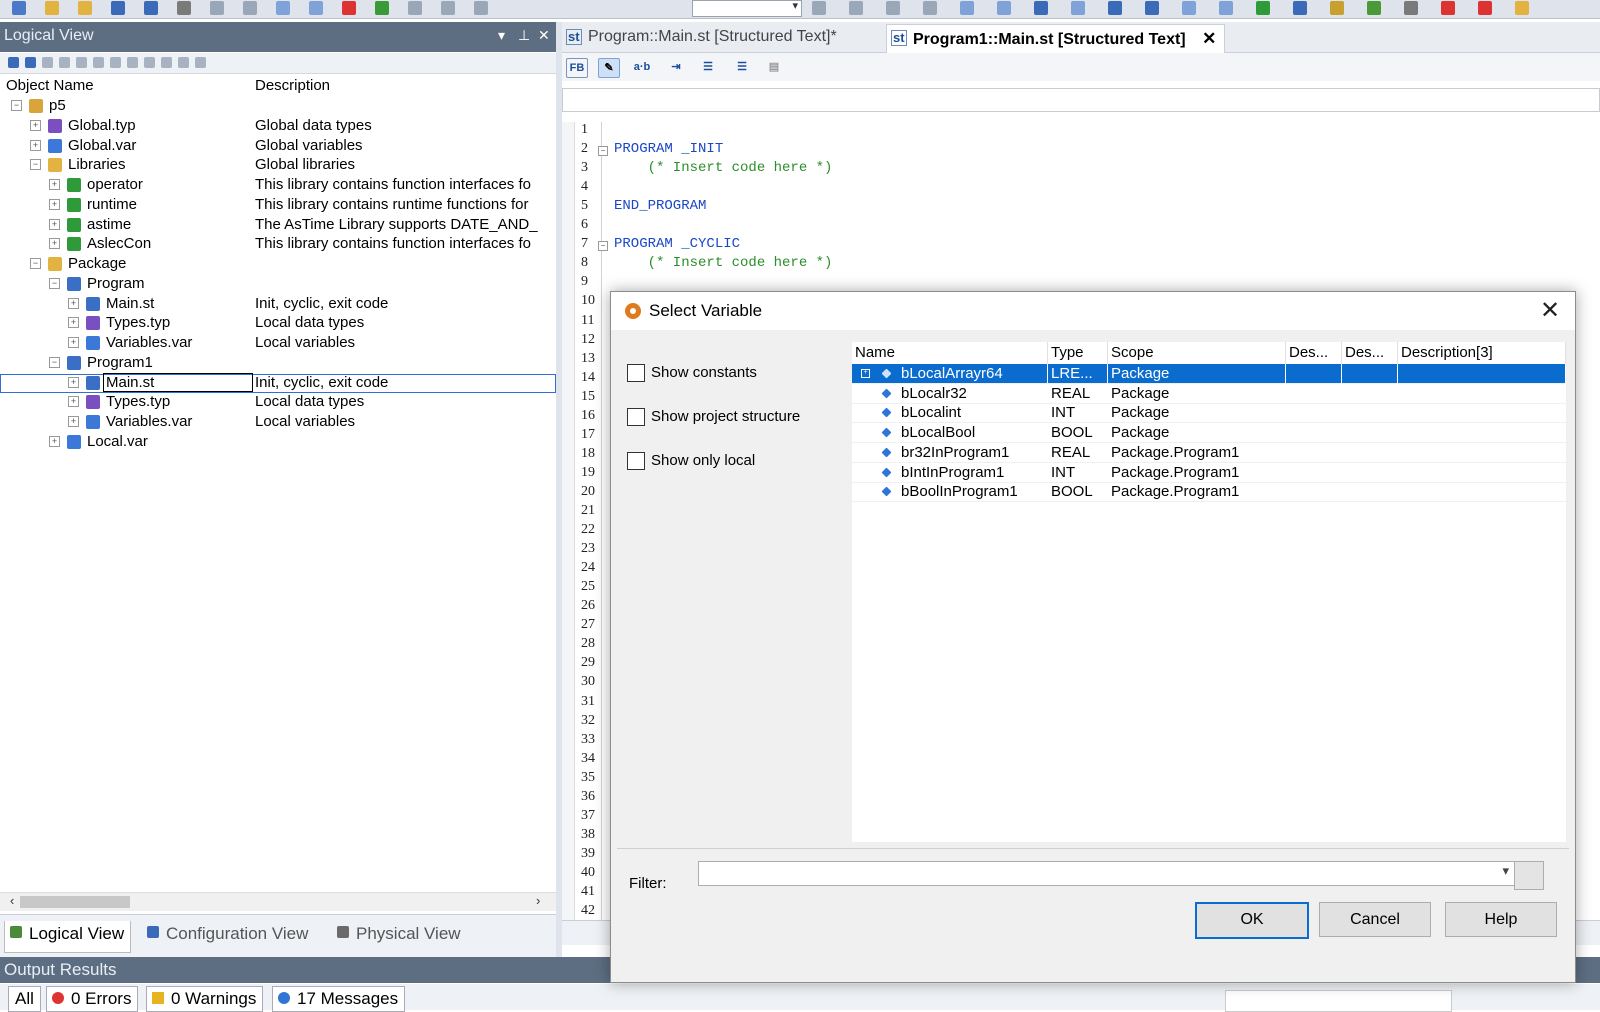 The image size is (1600, 1012). Describe the element at coordinates (1338, 1001) in the screenshot. I see `output-search-input` at that location.